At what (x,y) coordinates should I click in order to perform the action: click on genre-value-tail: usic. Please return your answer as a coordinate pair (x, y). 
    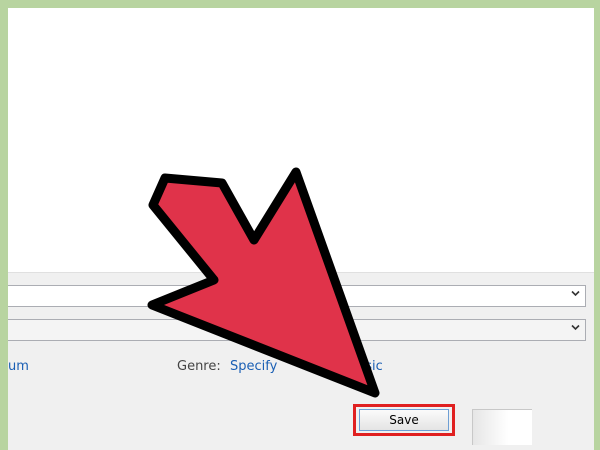
    Looking at the image, I should click on (370, 366).